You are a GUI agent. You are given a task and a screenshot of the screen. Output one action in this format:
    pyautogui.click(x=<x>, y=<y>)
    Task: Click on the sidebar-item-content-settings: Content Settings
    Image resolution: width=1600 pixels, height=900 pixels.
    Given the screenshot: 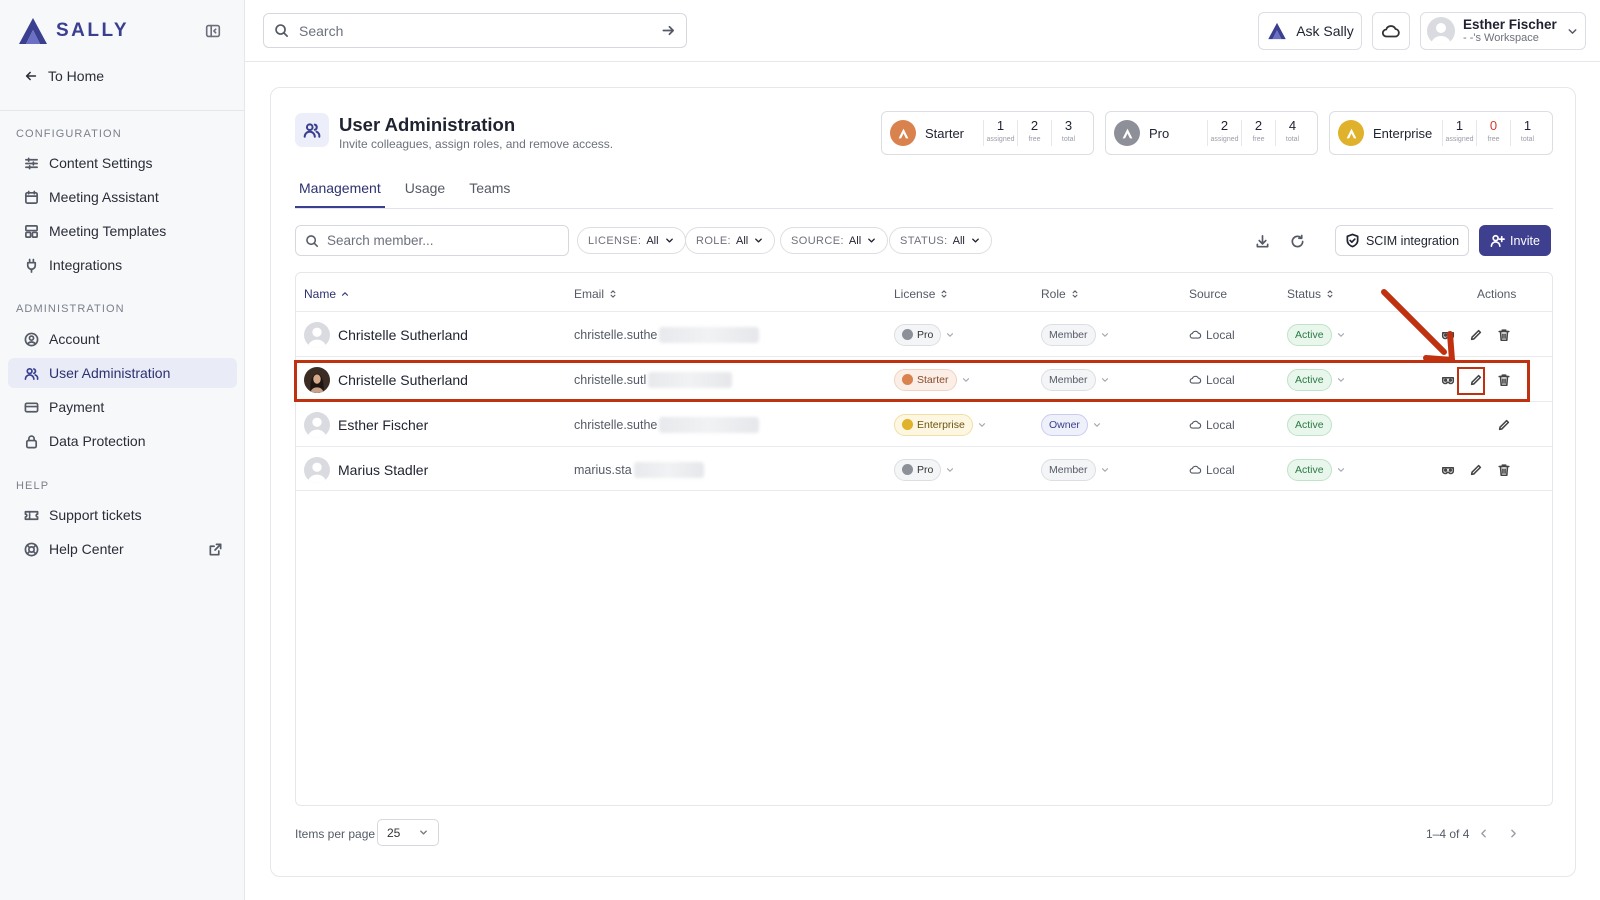 What is the action you would take?
    pyautogui.click(x=122, y=163)
    